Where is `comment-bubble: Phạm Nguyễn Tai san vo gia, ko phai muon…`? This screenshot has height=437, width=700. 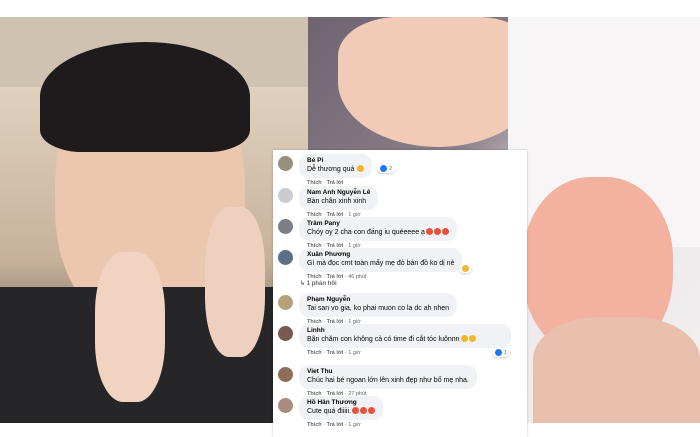
comment-bubble: Phạm Nguyễn Tai san vo gia, ko phai muon… is located at coordinates (378, 305).